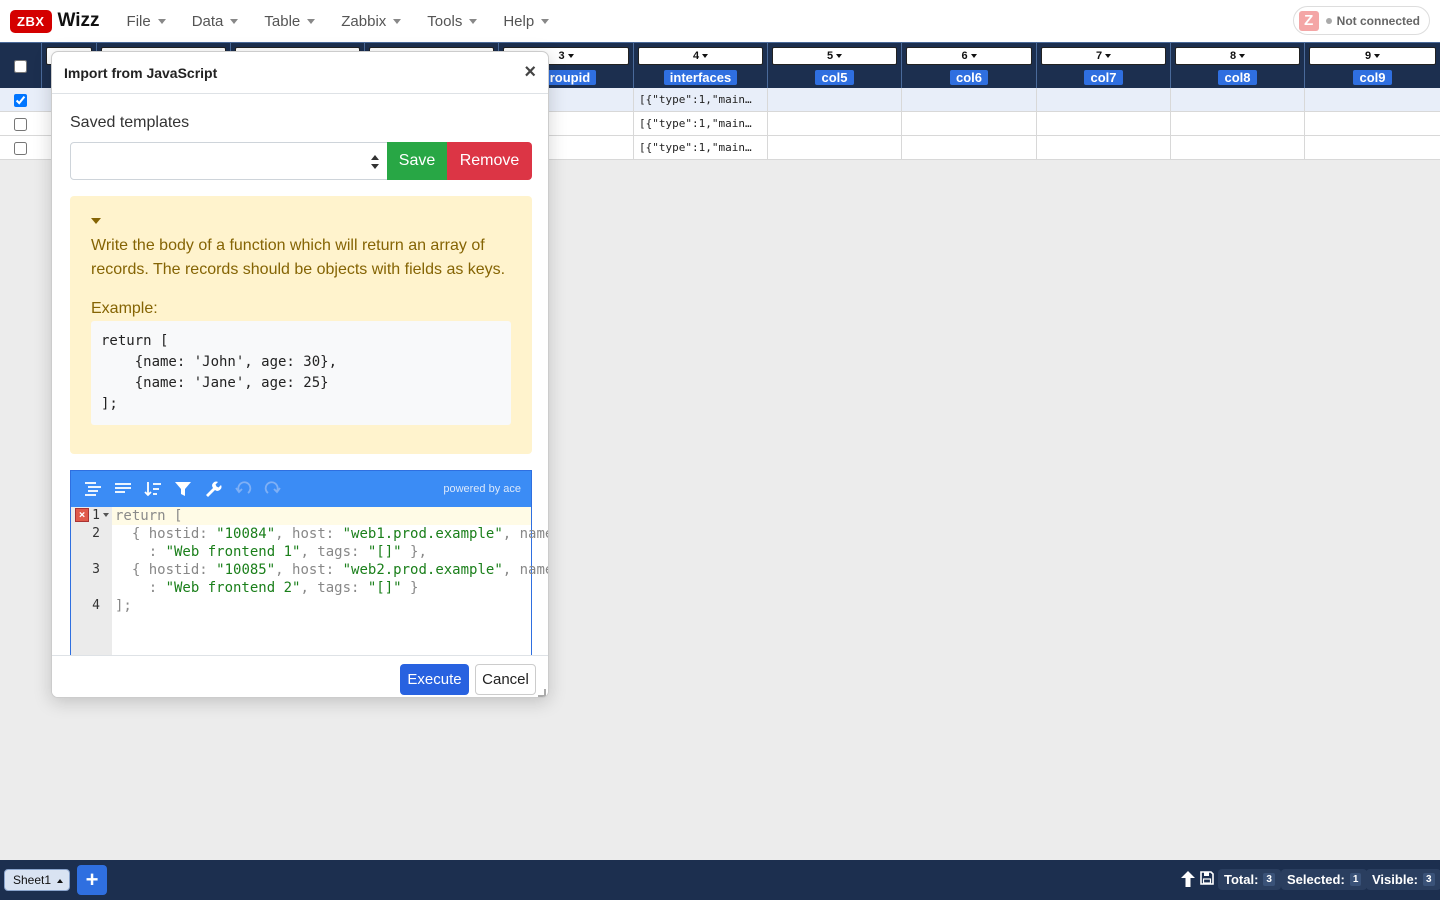 This screenshot has height=900, width=1440. Describe the element at coordinates (20, 66) in the screenshot. I see `select-all-checkbox` at that location.